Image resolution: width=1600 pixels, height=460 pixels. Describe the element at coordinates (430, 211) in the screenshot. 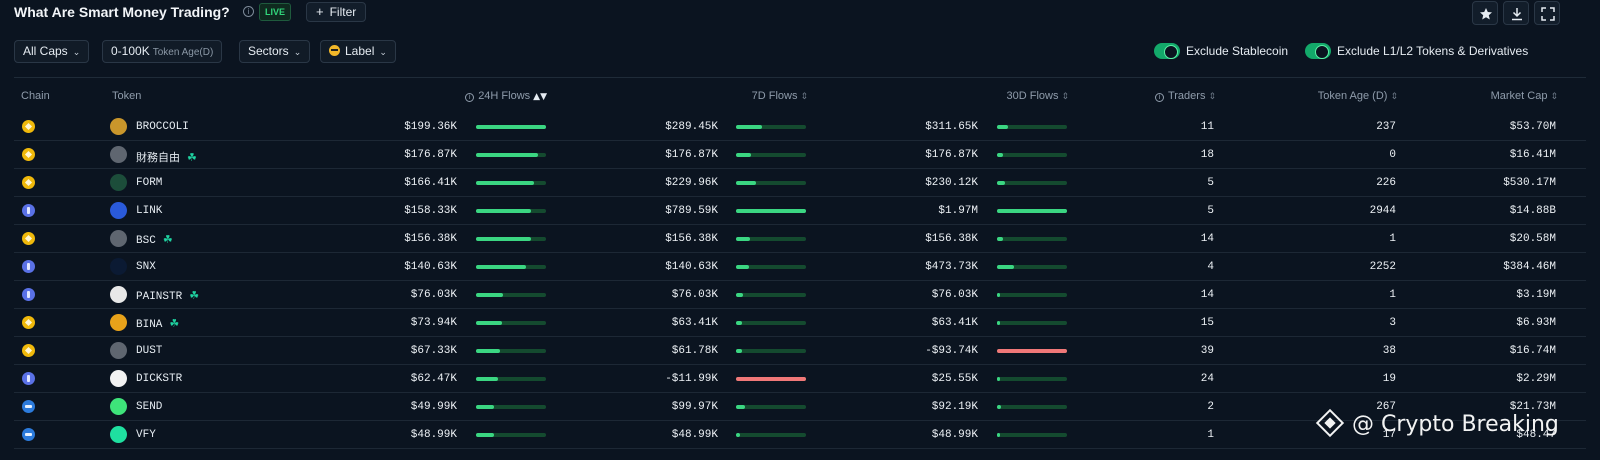

I see `24h-flow-value: $158.33K` at that location.